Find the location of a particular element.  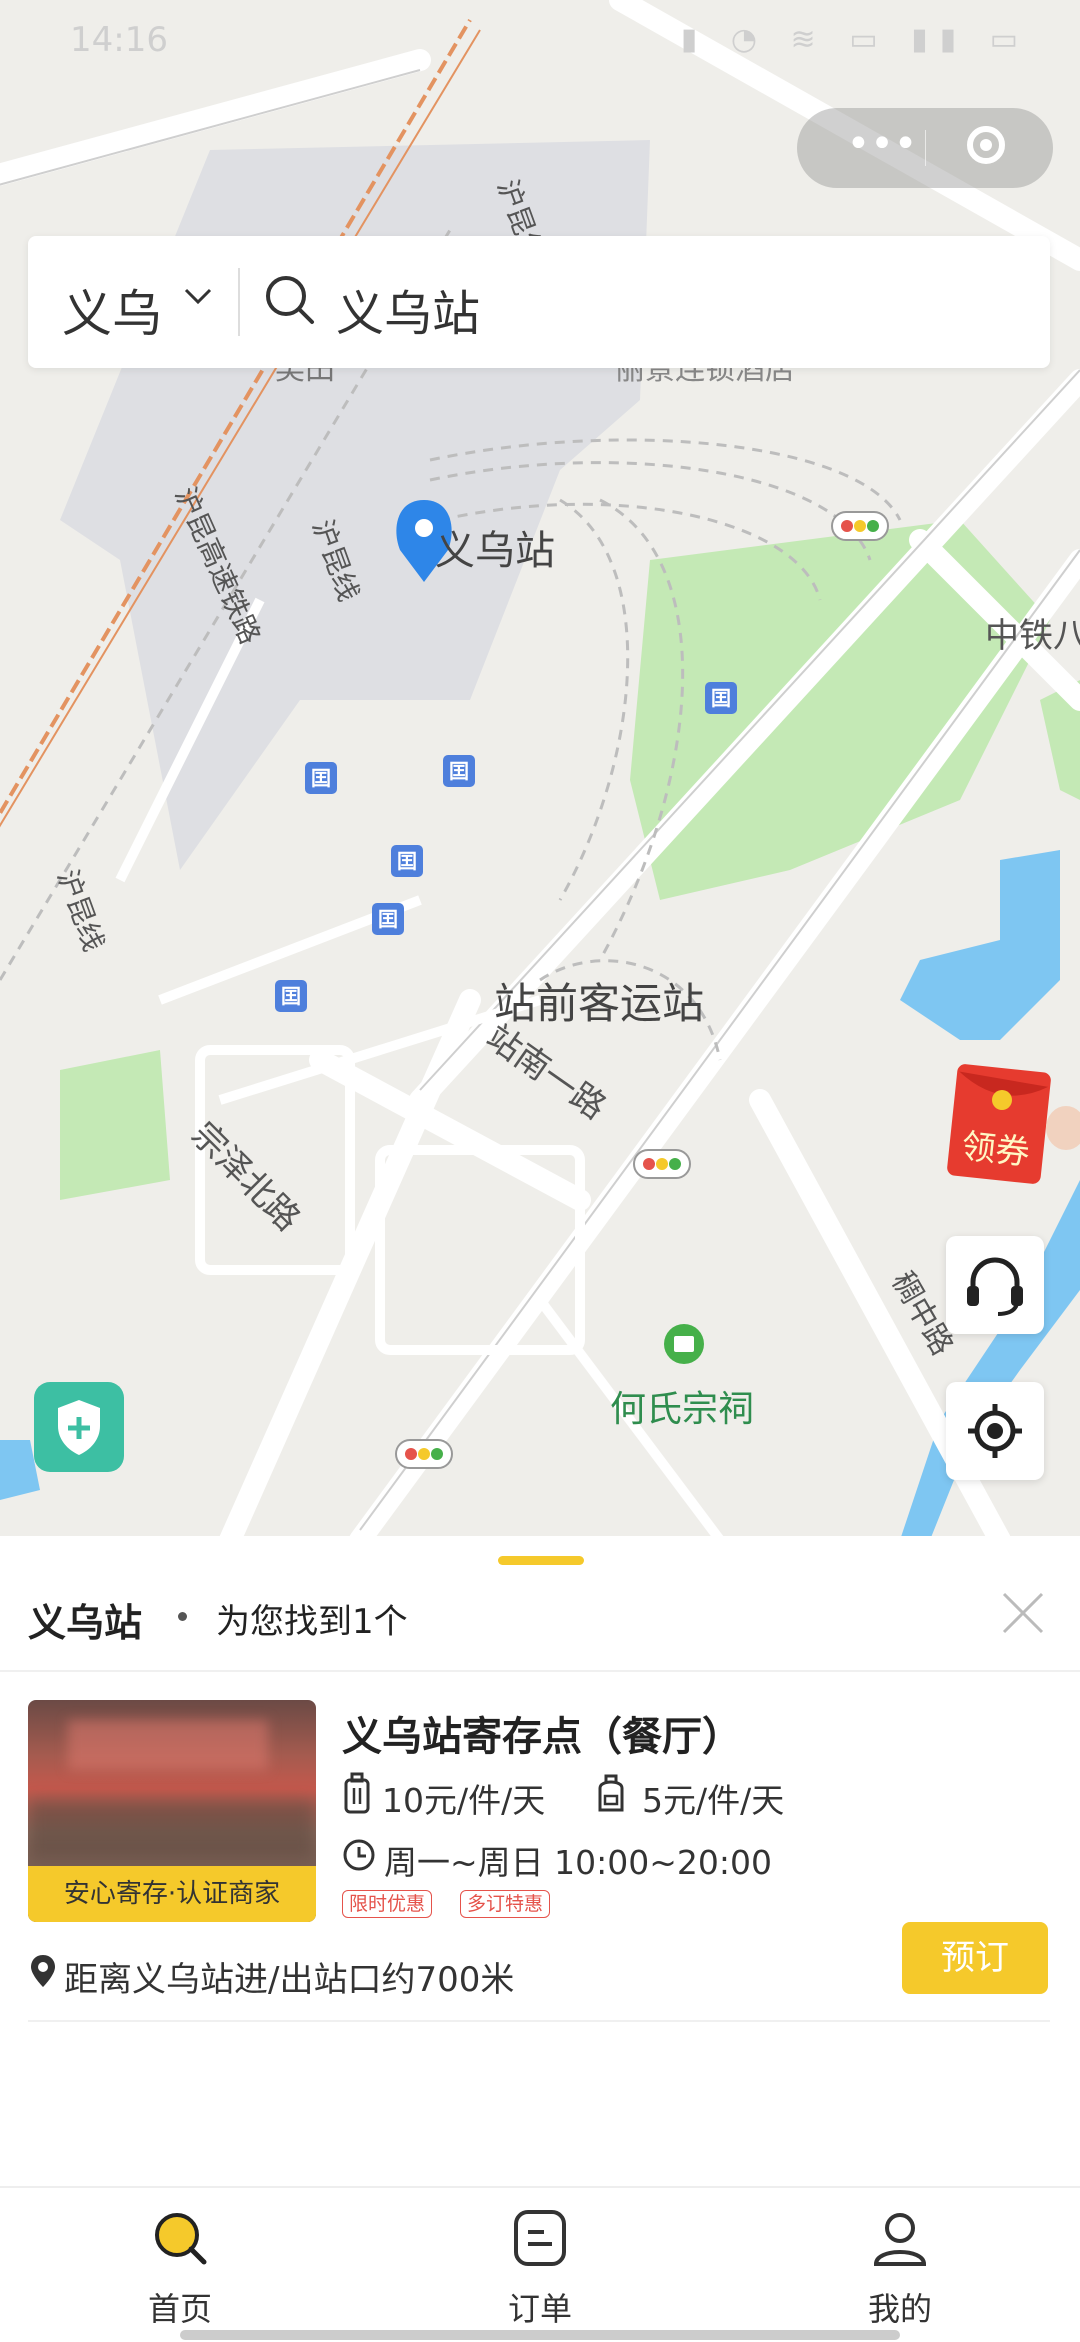

price-small: 5元/件/天 is located at coordinates (713, 1800).